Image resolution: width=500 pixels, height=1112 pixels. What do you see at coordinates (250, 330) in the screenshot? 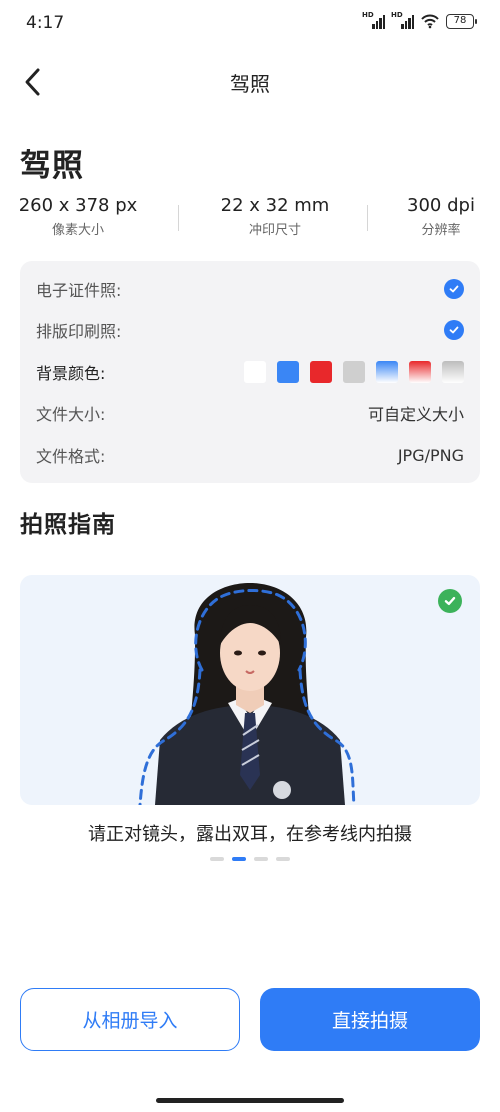
I see `info-row-print-photo: 排版印刷照:` at bounding box center [250, 330].